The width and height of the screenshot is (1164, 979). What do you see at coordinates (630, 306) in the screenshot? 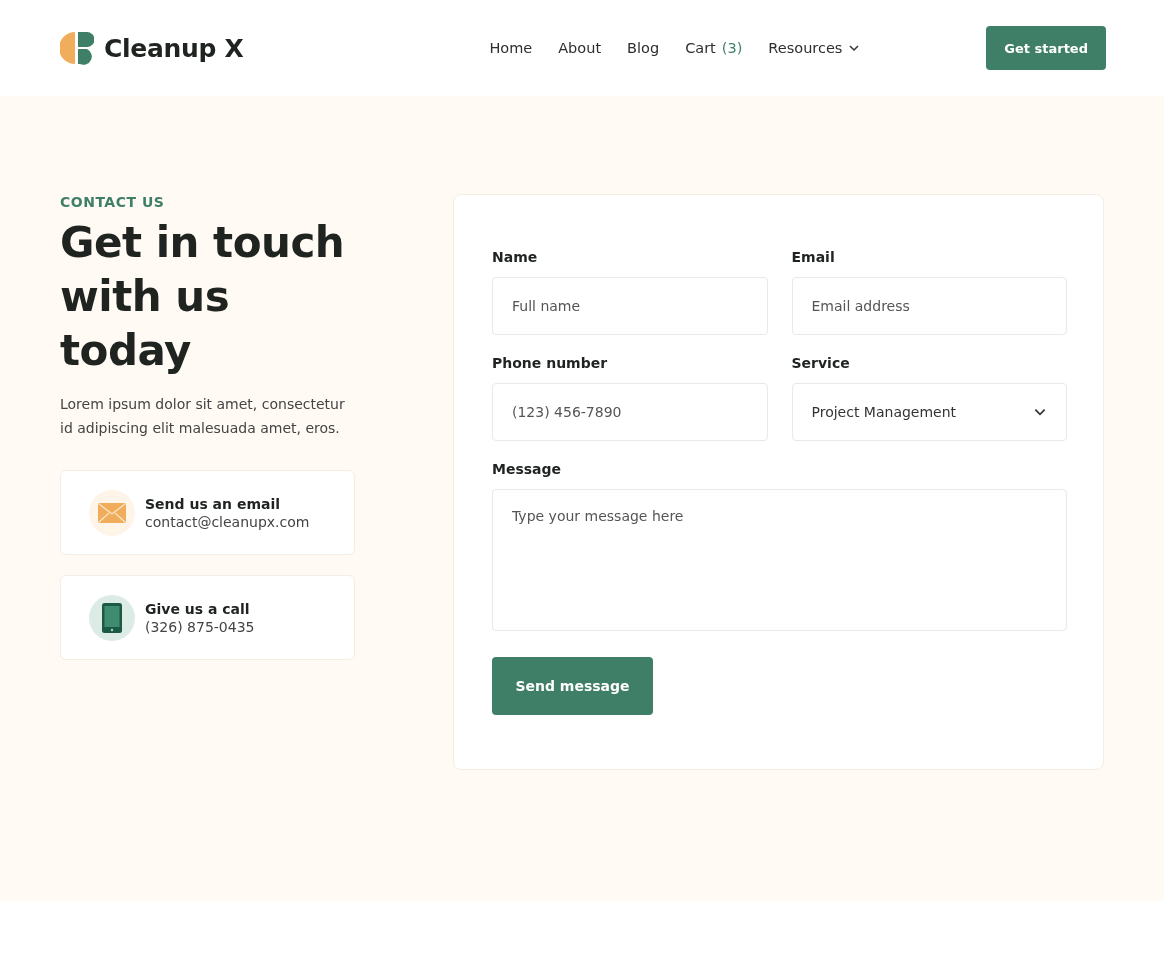
I see `text-input-field: Full name` at bounding box center [630, 306].